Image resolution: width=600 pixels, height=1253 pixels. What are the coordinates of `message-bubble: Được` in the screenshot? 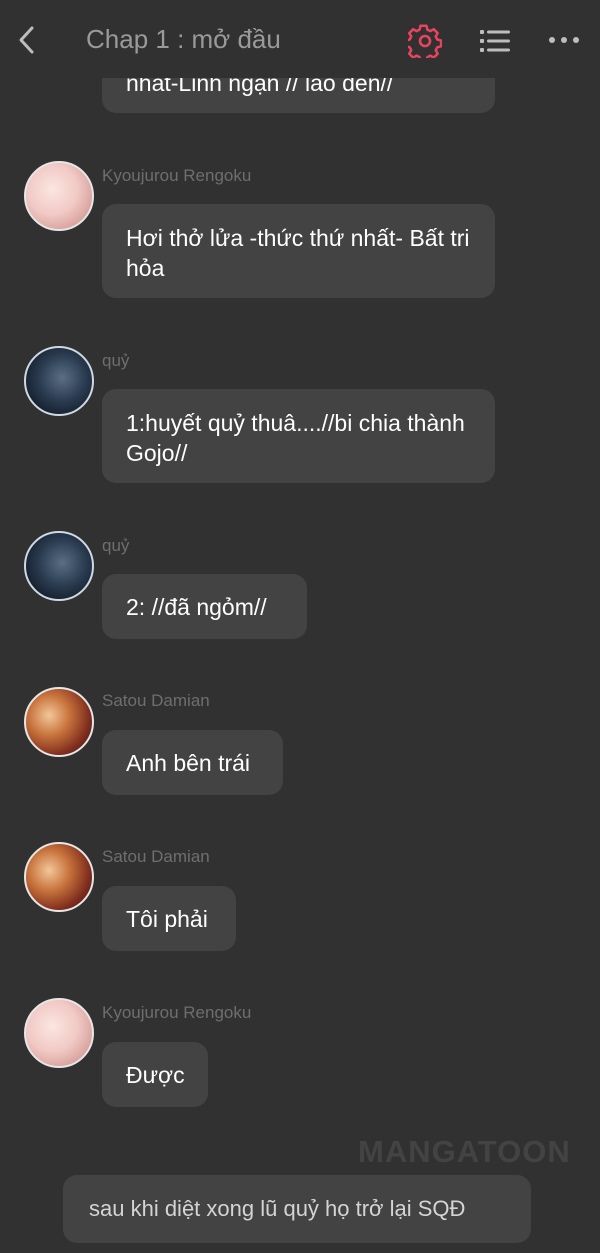 It's located at (155, 1074).